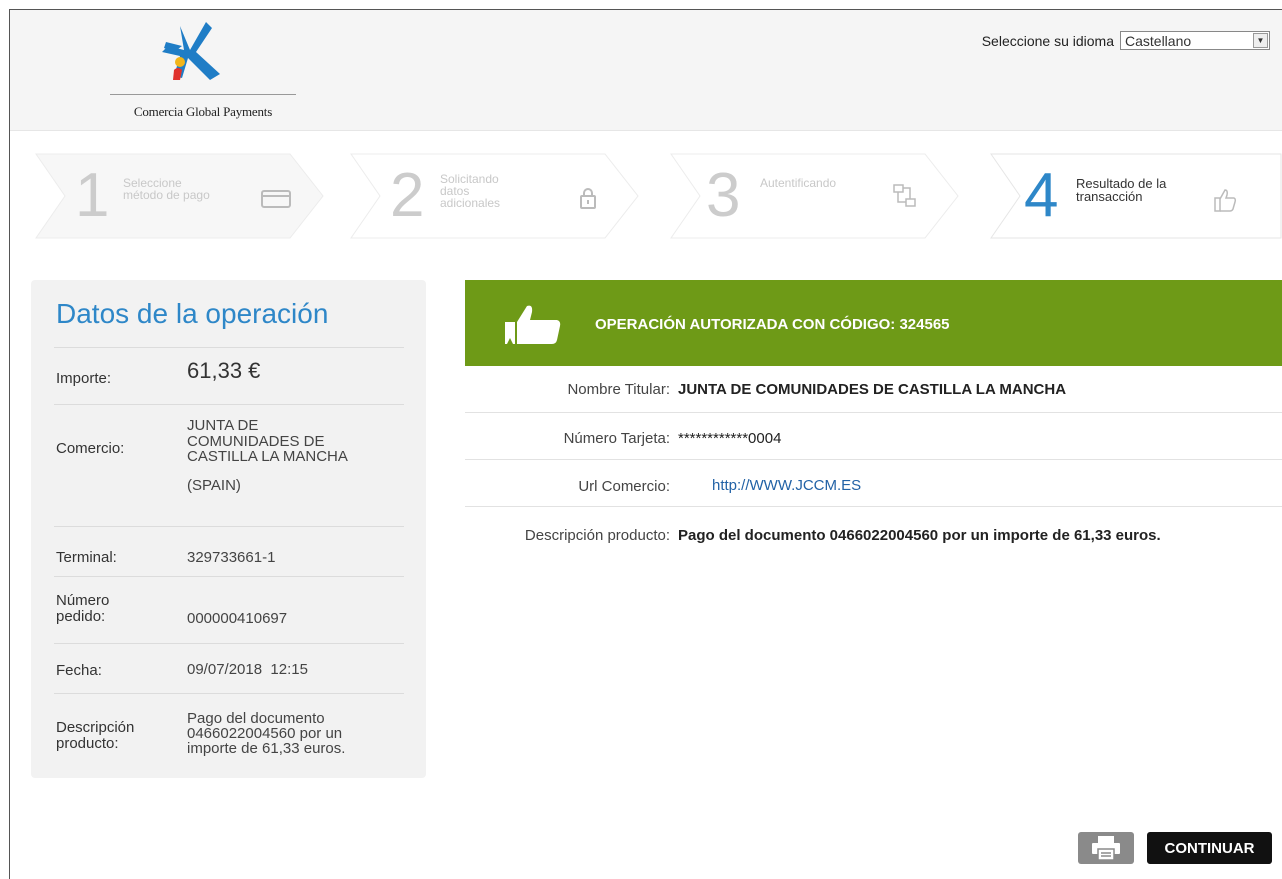  I want to click on language-selected-value: Castellano, so click(1158, 40).